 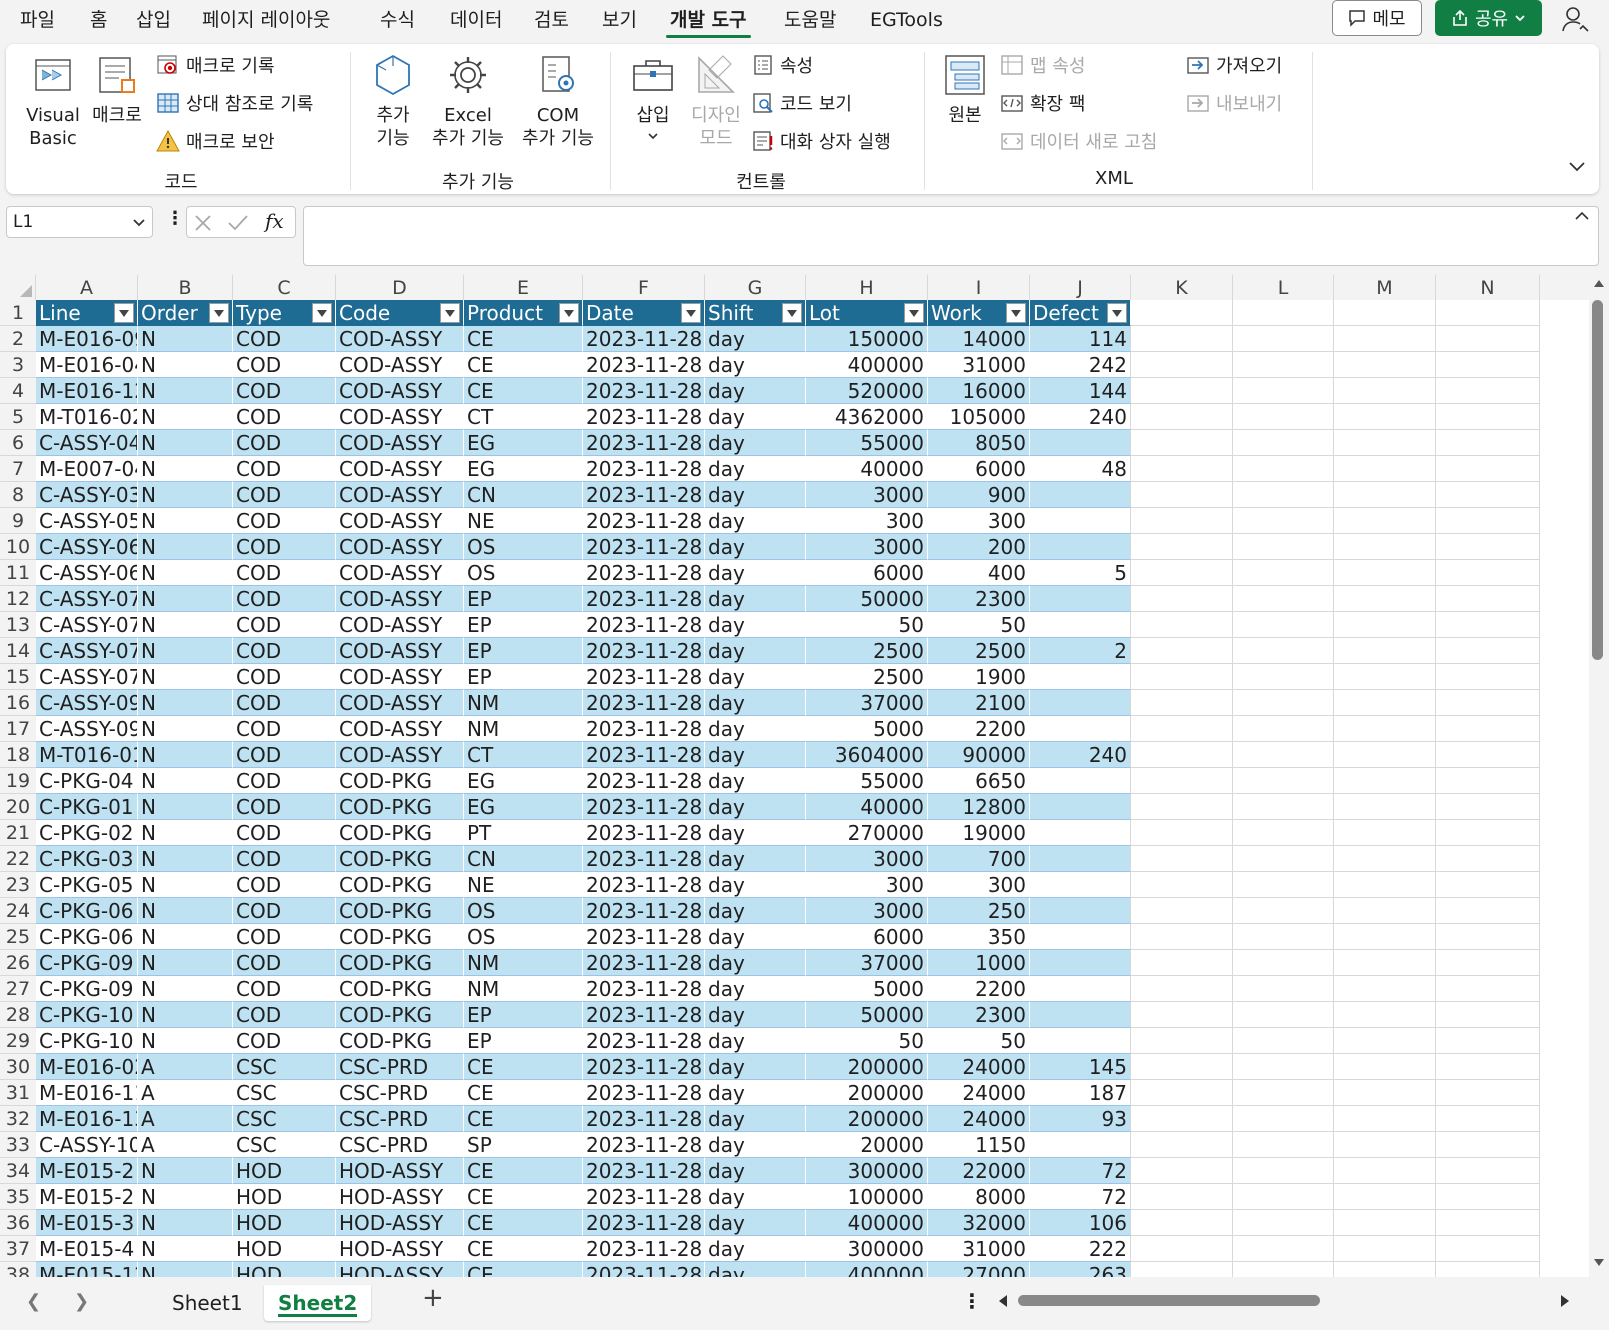 I want to click on column-header-e: E, so click(x=523, y=287).